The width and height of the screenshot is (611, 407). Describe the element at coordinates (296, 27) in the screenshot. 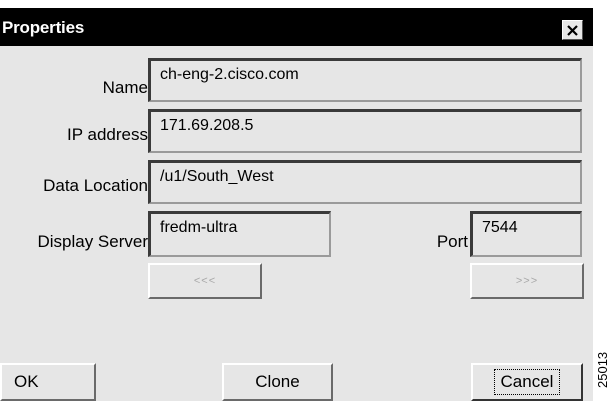

I see `title-bar: Properties` at that location.